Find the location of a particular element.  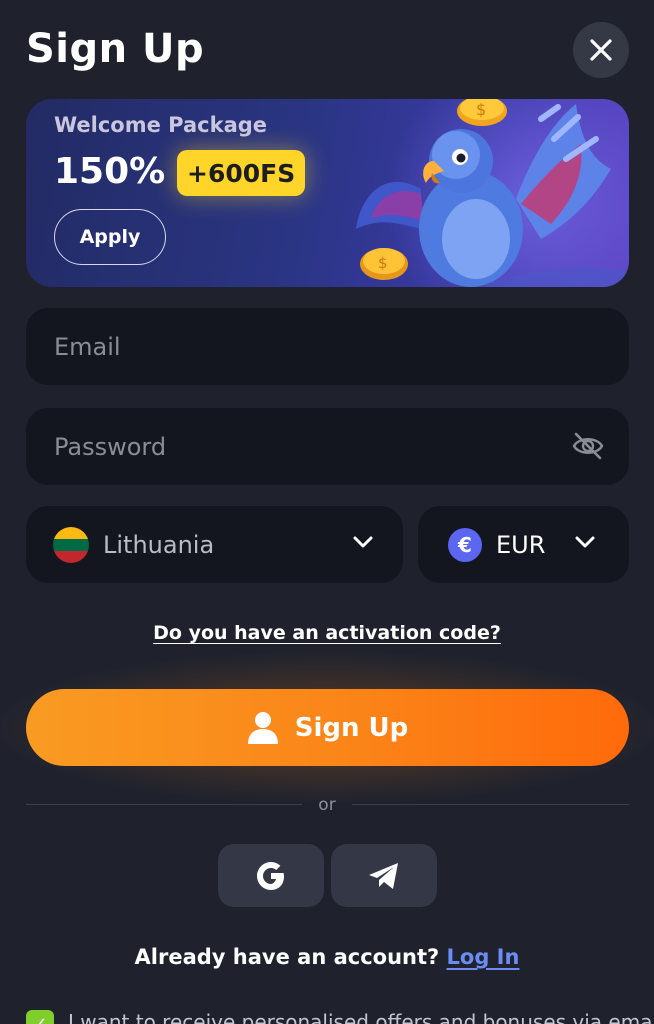

parrot-mascot-illustration: $ $ is located at coordinates (492, 193).